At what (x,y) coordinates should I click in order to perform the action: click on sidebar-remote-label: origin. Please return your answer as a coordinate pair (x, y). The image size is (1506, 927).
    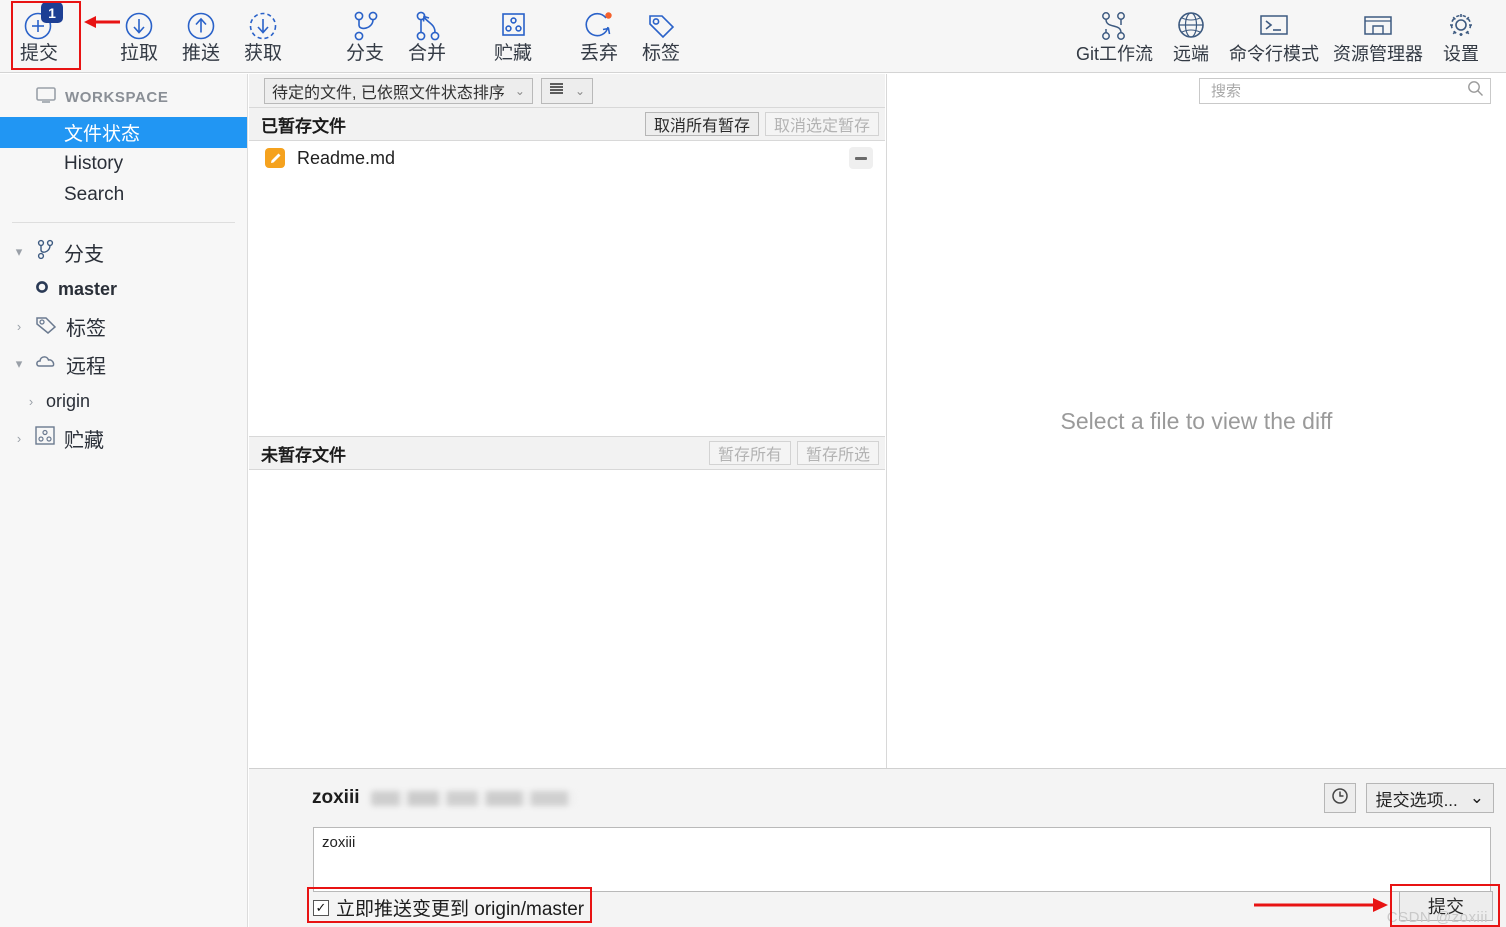
    Looking at the image, I should click on (68, 400).